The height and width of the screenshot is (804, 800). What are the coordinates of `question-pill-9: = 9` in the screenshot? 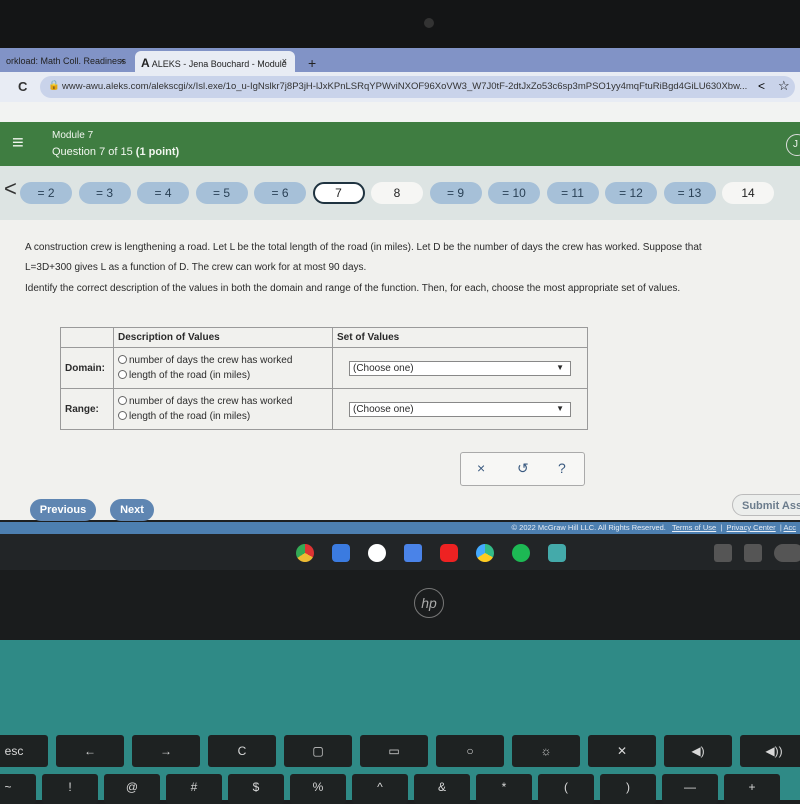 It's located at (455, 193).